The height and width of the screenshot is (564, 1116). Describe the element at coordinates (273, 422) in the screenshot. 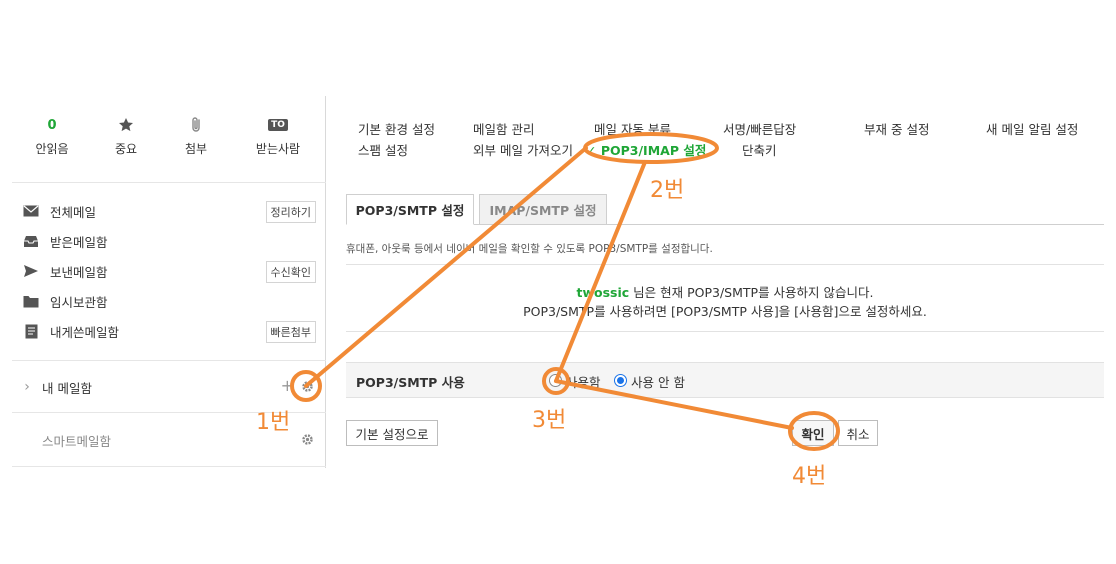

I see `annotation-step-1: 1번` at that location.